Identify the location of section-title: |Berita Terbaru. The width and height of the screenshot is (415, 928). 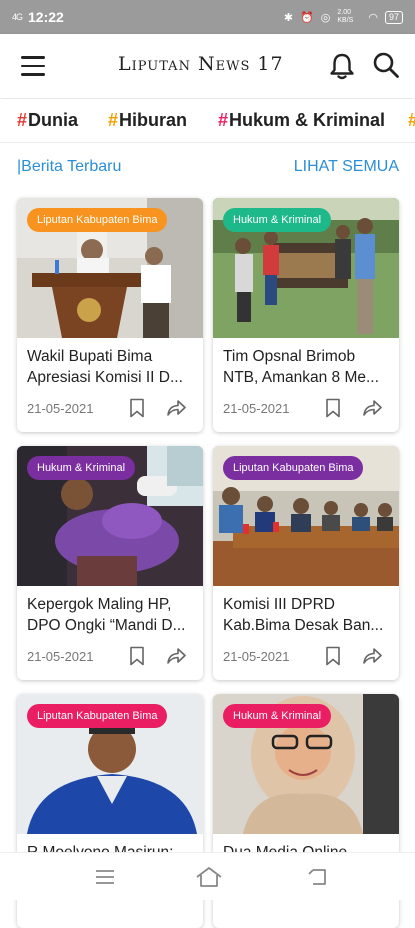
(69, 166).